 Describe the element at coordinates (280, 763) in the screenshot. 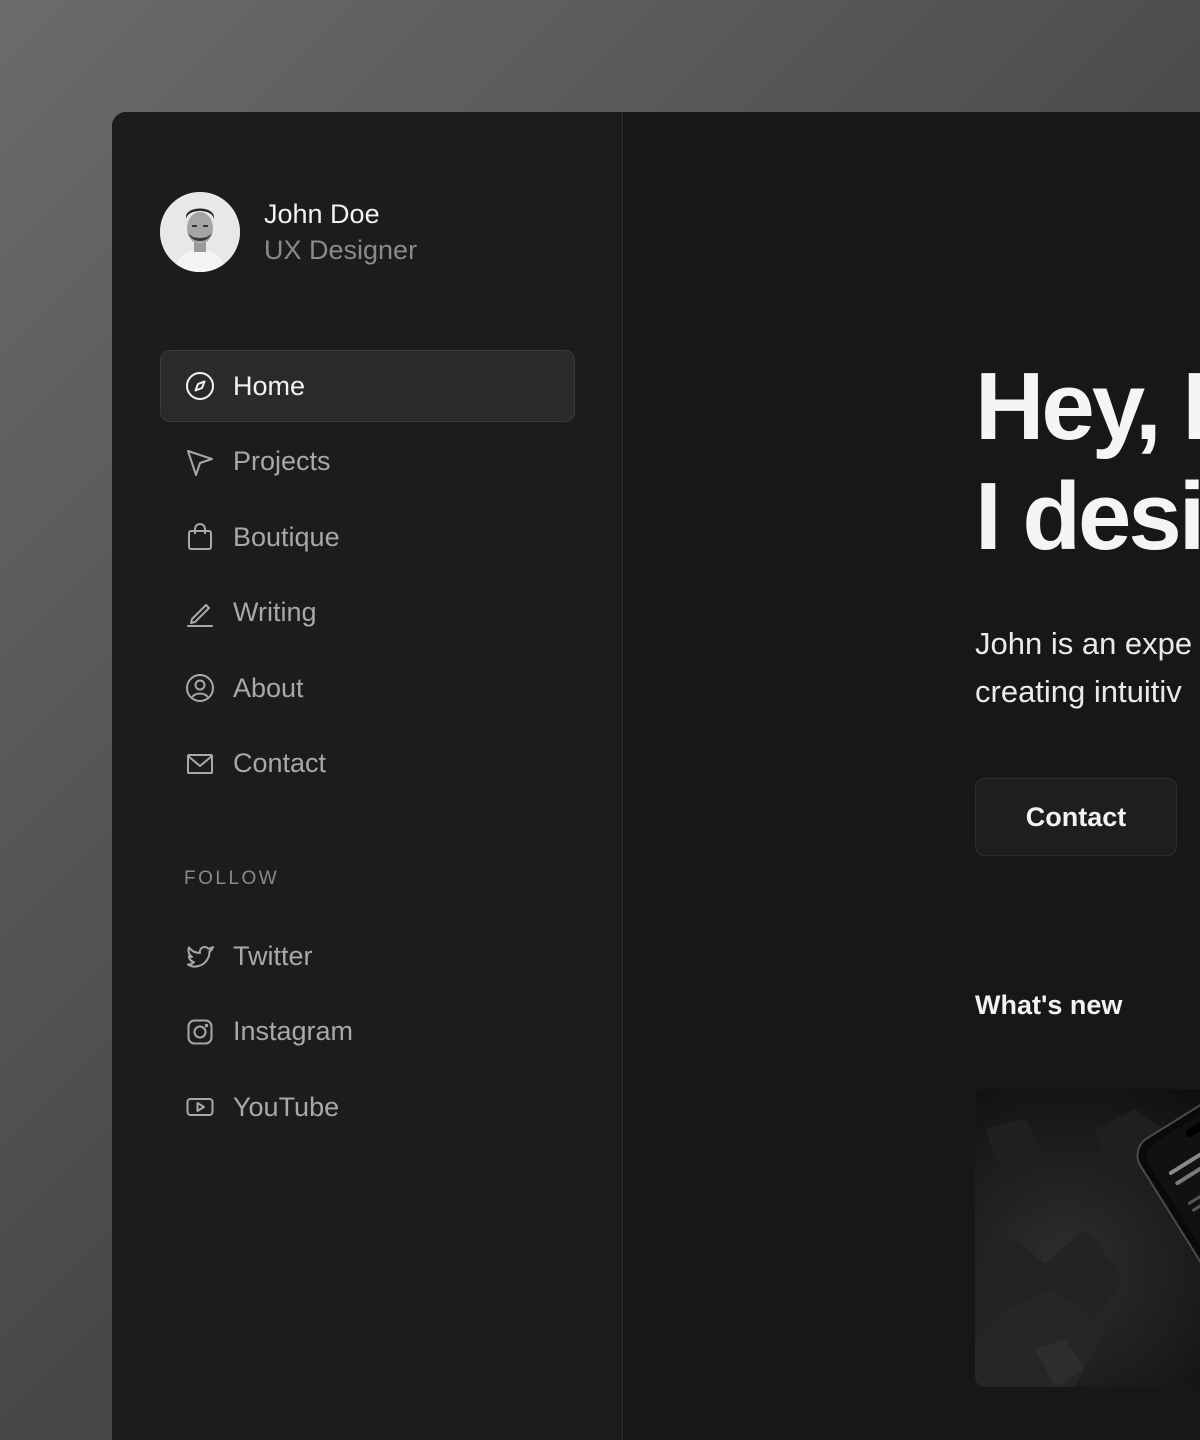

I see `nav-label-contact: Contact` at that location.